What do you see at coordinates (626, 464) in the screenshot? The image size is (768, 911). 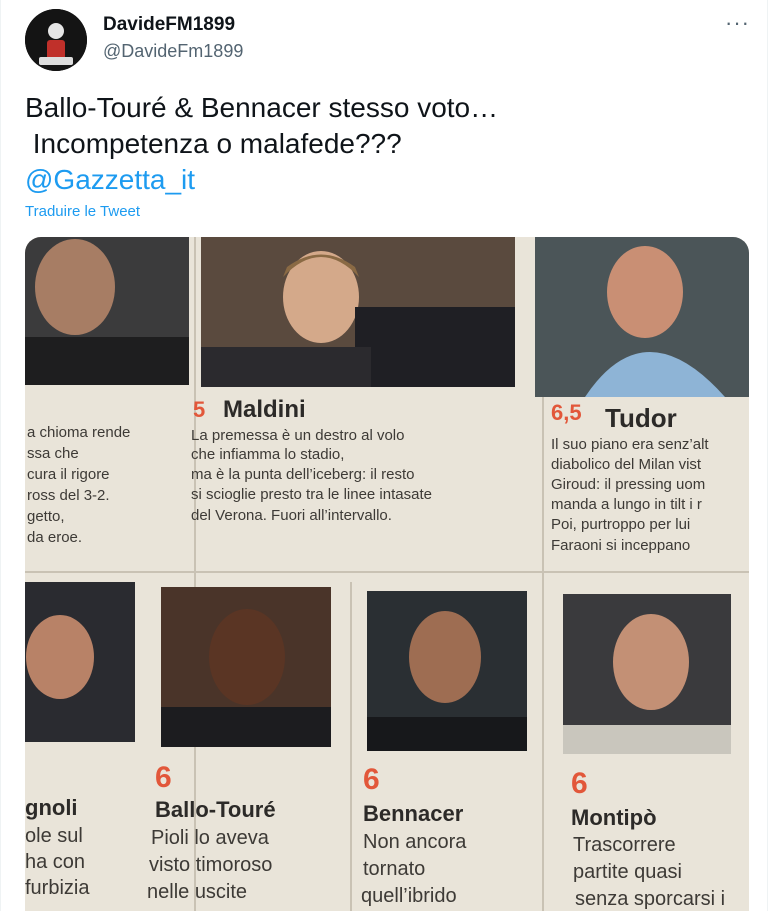 I see `article-line: diabolico del Milan vist` at bounding box center [626, 464].